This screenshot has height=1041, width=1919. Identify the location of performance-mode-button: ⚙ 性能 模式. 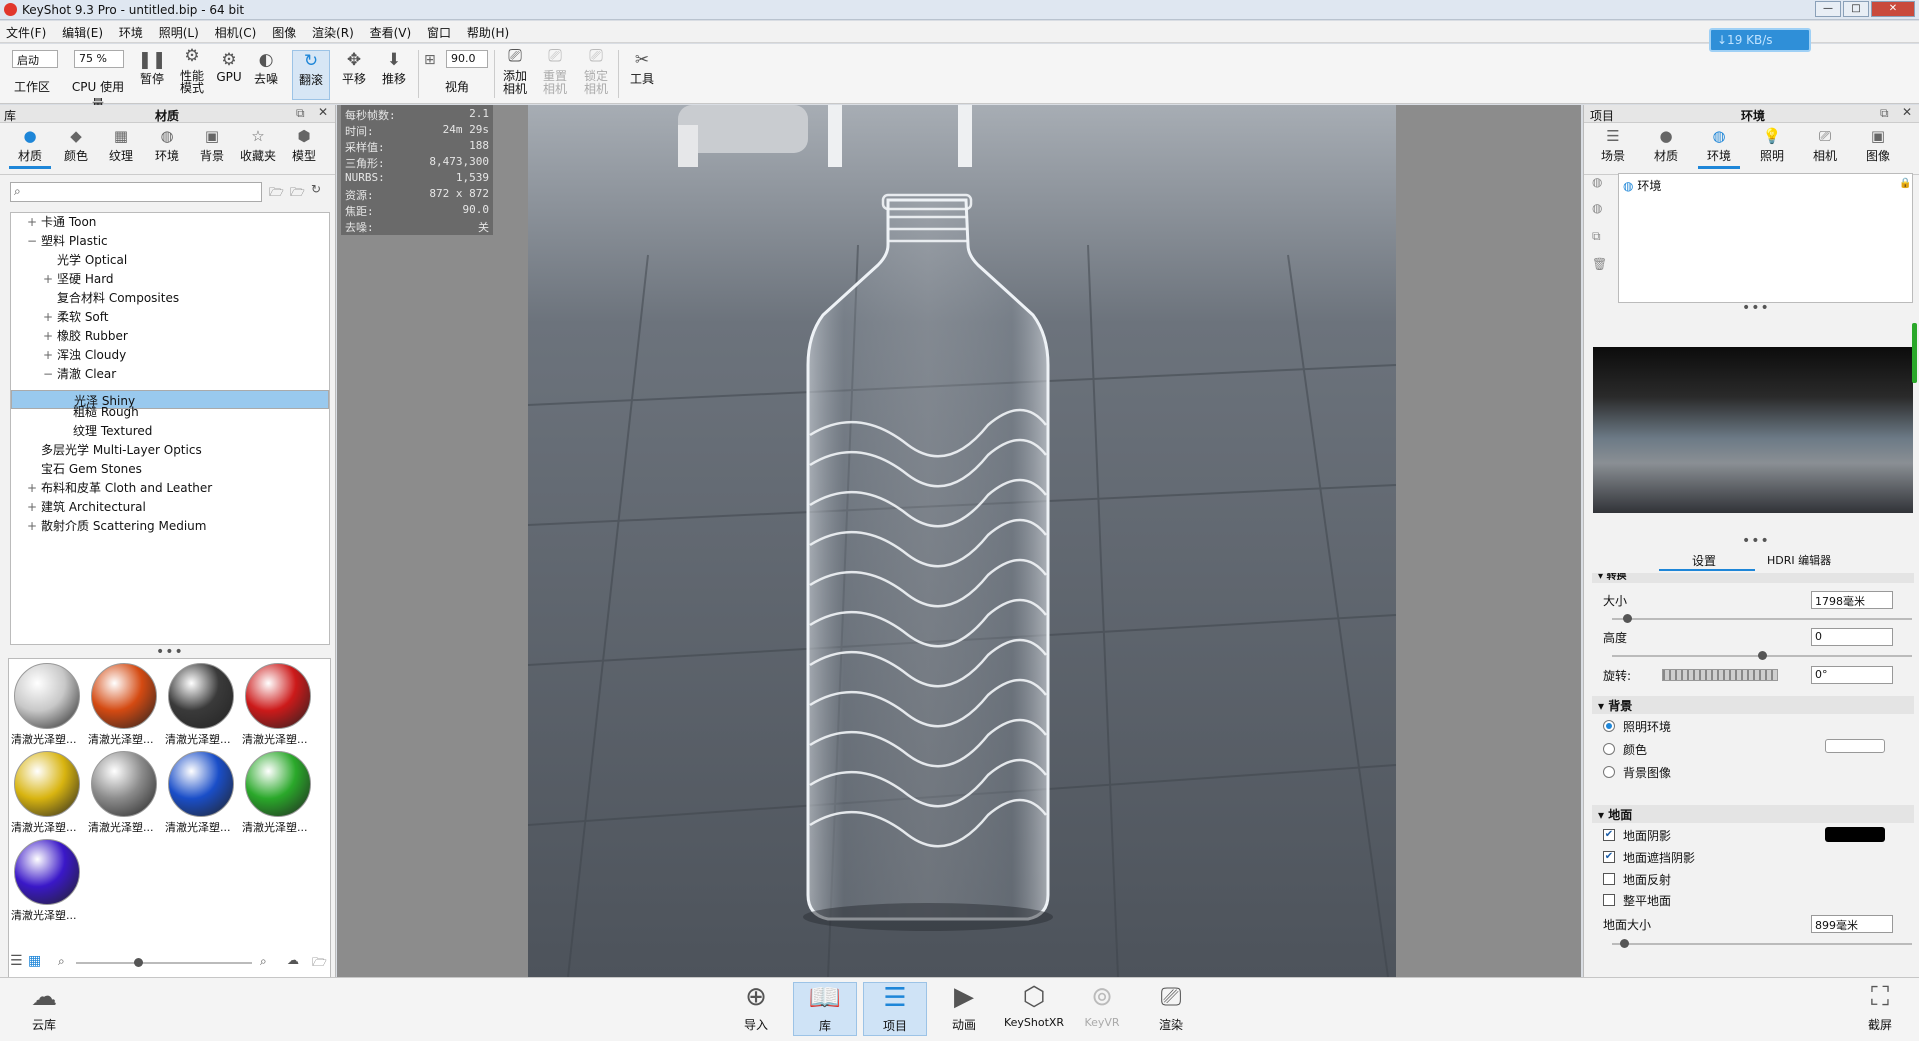
(192, 71).